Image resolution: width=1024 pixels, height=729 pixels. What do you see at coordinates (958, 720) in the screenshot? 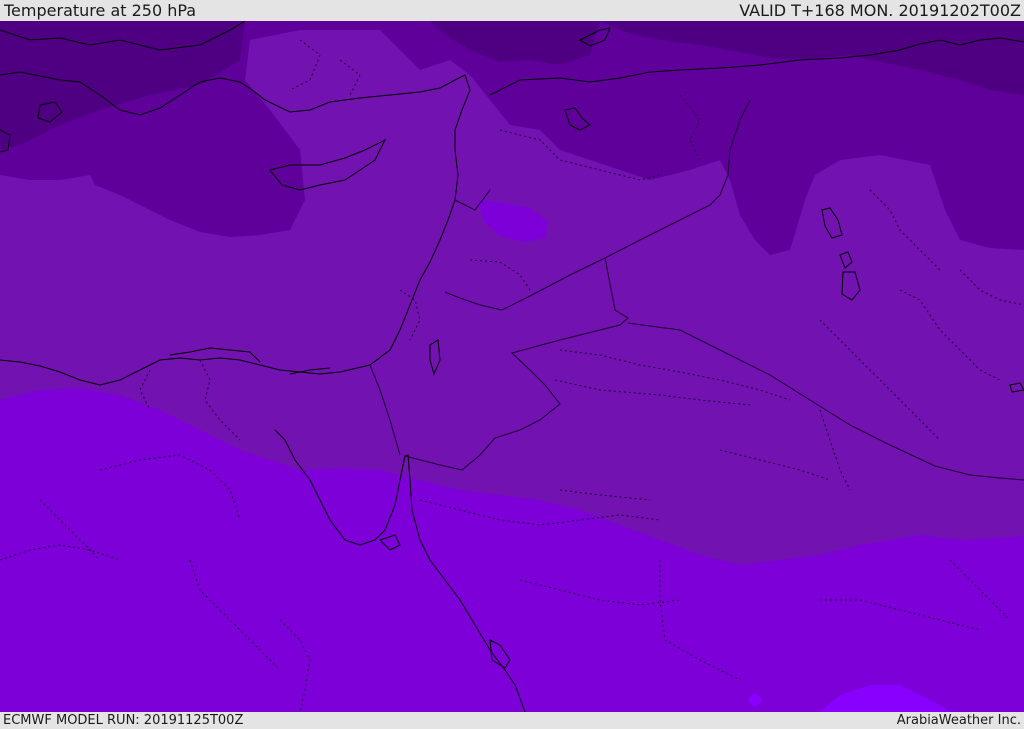
I see `credit: ArabiaWeather Inc.` at bounding box center [958, 720].